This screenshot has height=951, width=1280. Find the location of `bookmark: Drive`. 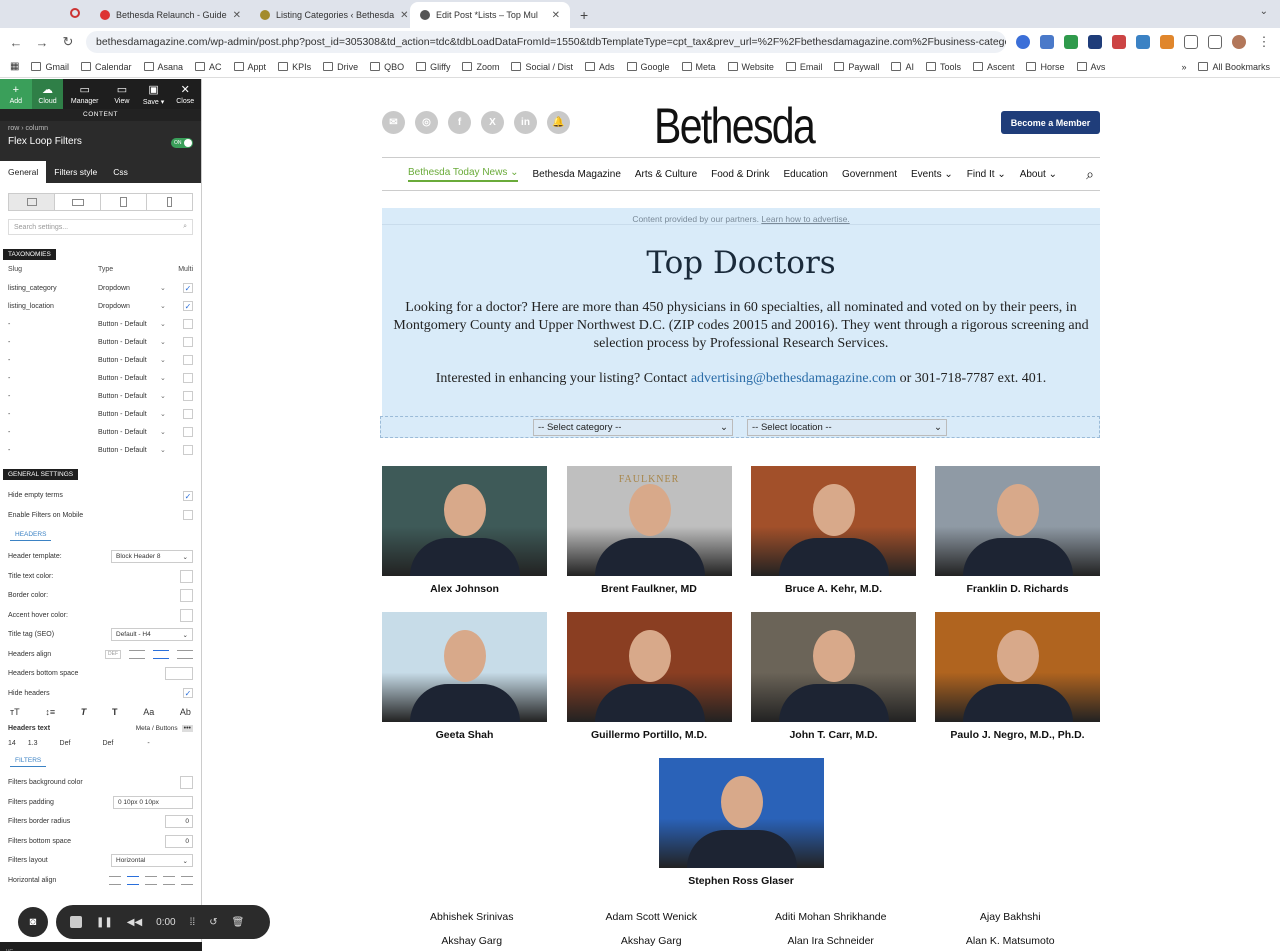

bookmark: Drive is located at coordinates (340, 67).